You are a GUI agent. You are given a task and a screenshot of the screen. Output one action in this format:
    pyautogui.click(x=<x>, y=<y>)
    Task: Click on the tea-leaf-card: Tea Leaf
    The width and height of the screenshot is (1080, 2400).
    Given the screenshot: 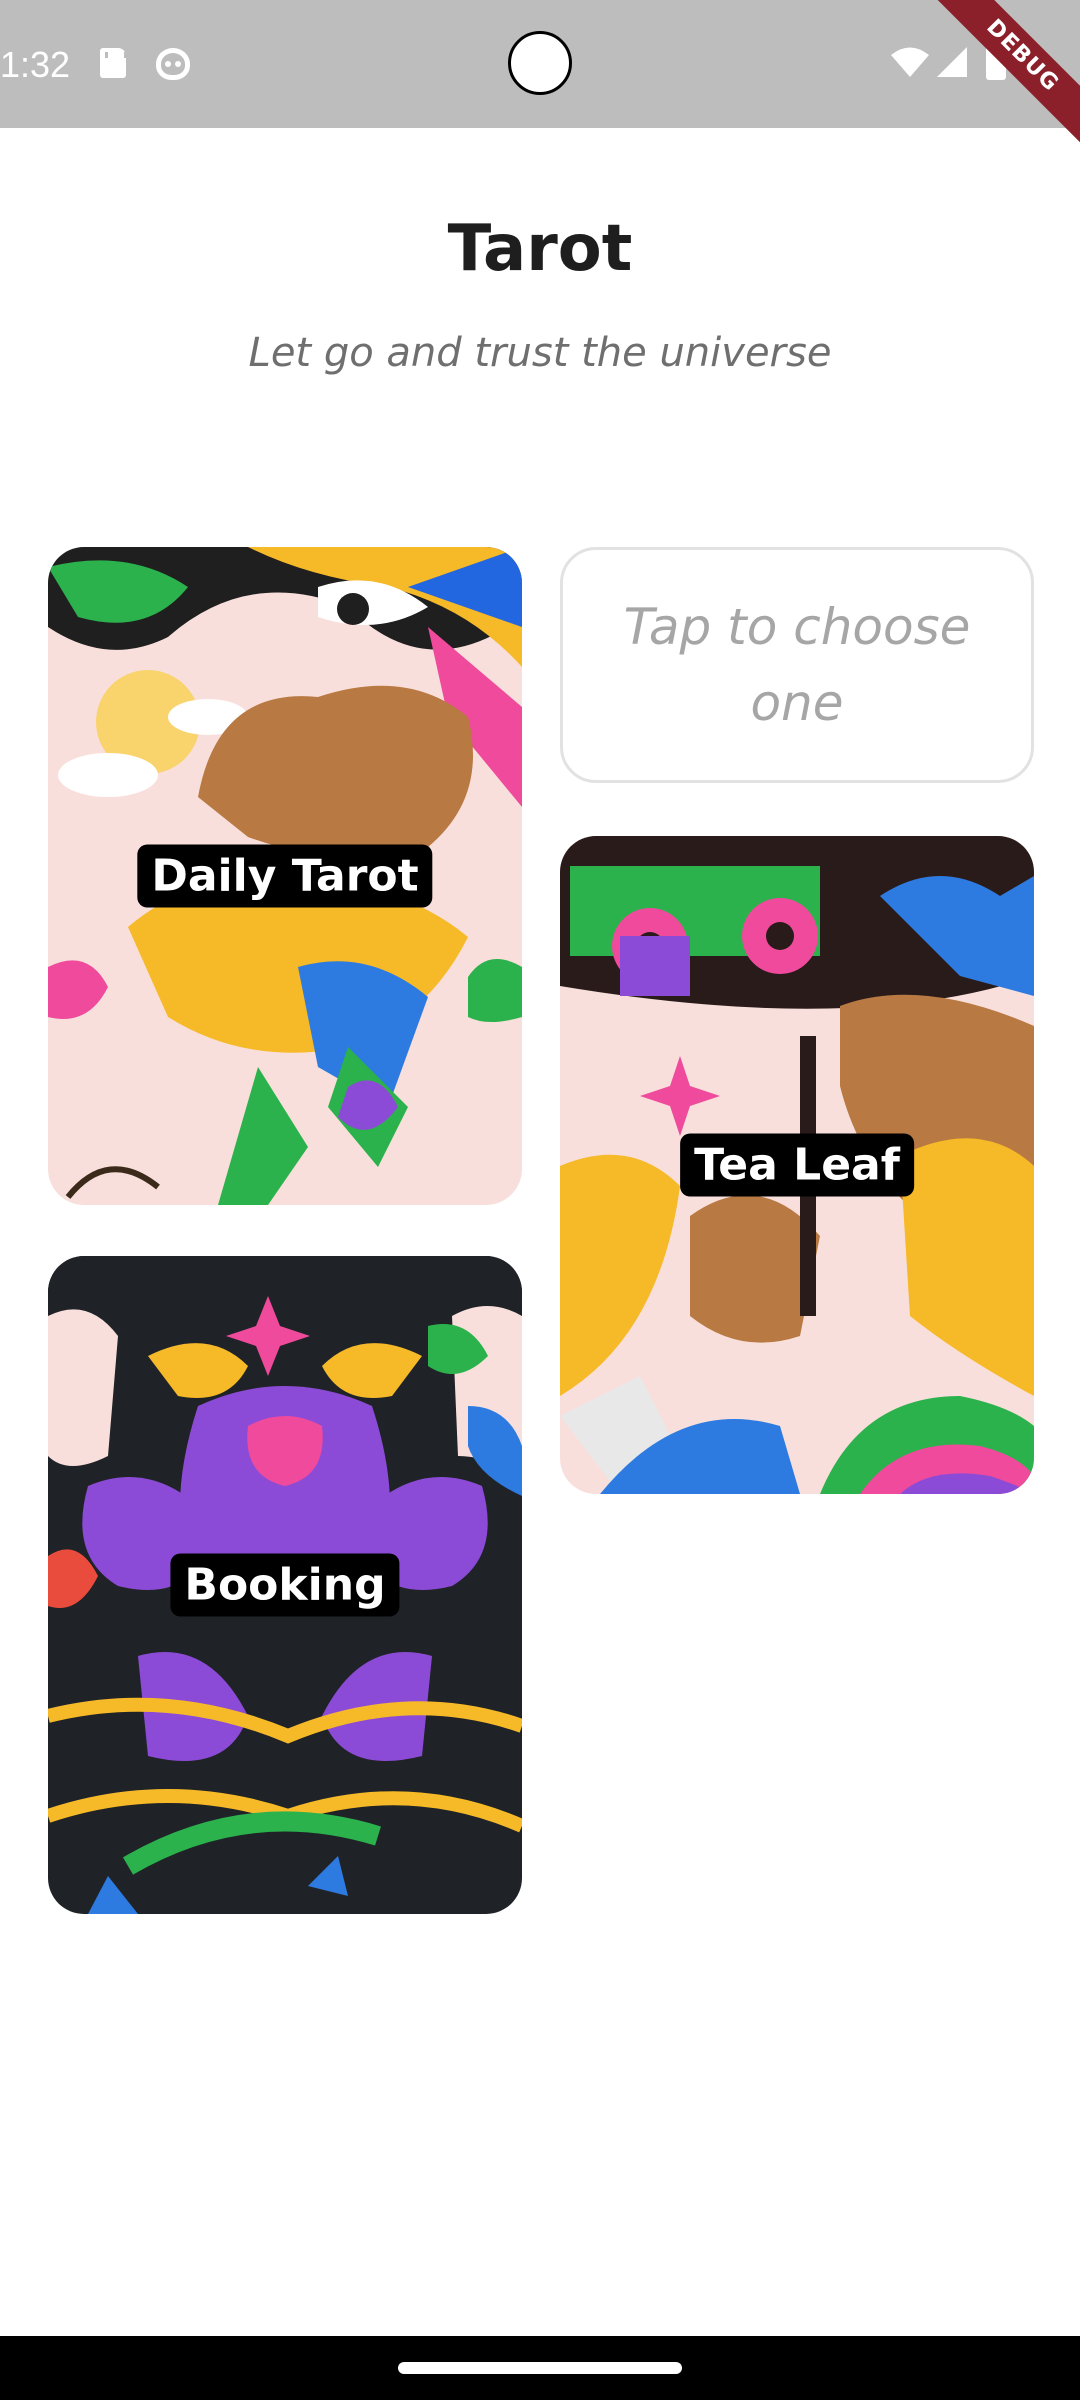 What is the action you would take?
    pyautogui.click(x=797, y=1165)
    